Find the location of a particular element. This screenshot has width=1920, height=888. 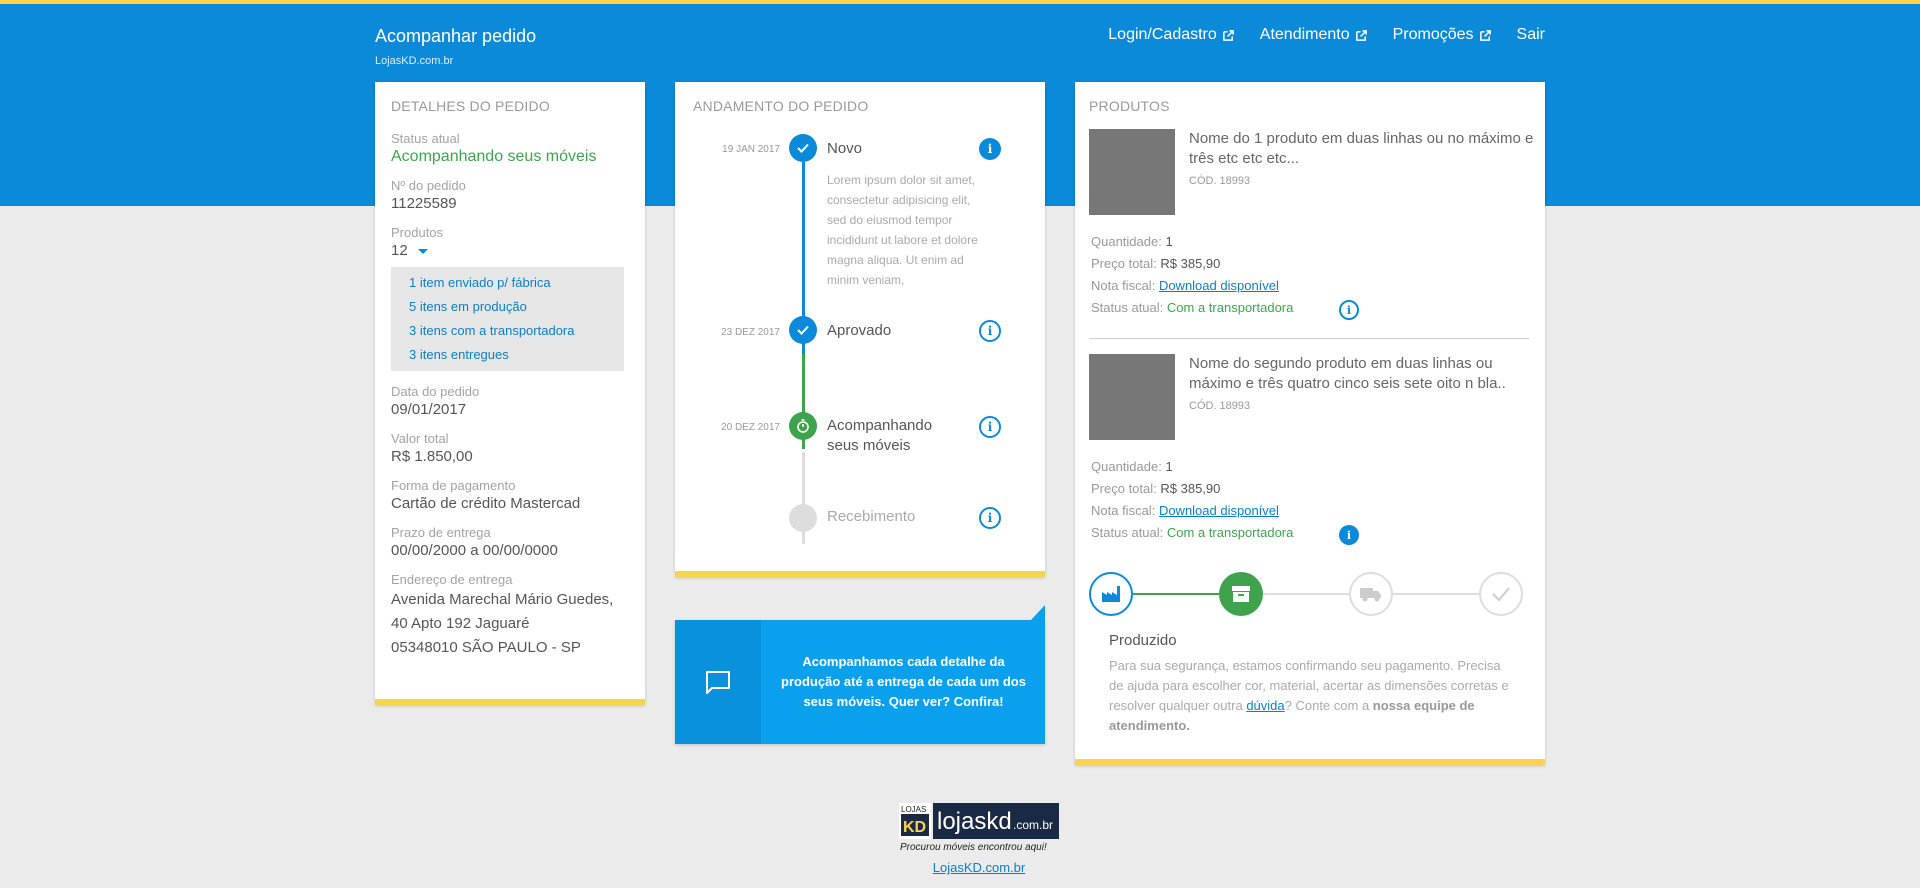

deadline-label: Prazo de entrega is located at coordinates (441, 532).